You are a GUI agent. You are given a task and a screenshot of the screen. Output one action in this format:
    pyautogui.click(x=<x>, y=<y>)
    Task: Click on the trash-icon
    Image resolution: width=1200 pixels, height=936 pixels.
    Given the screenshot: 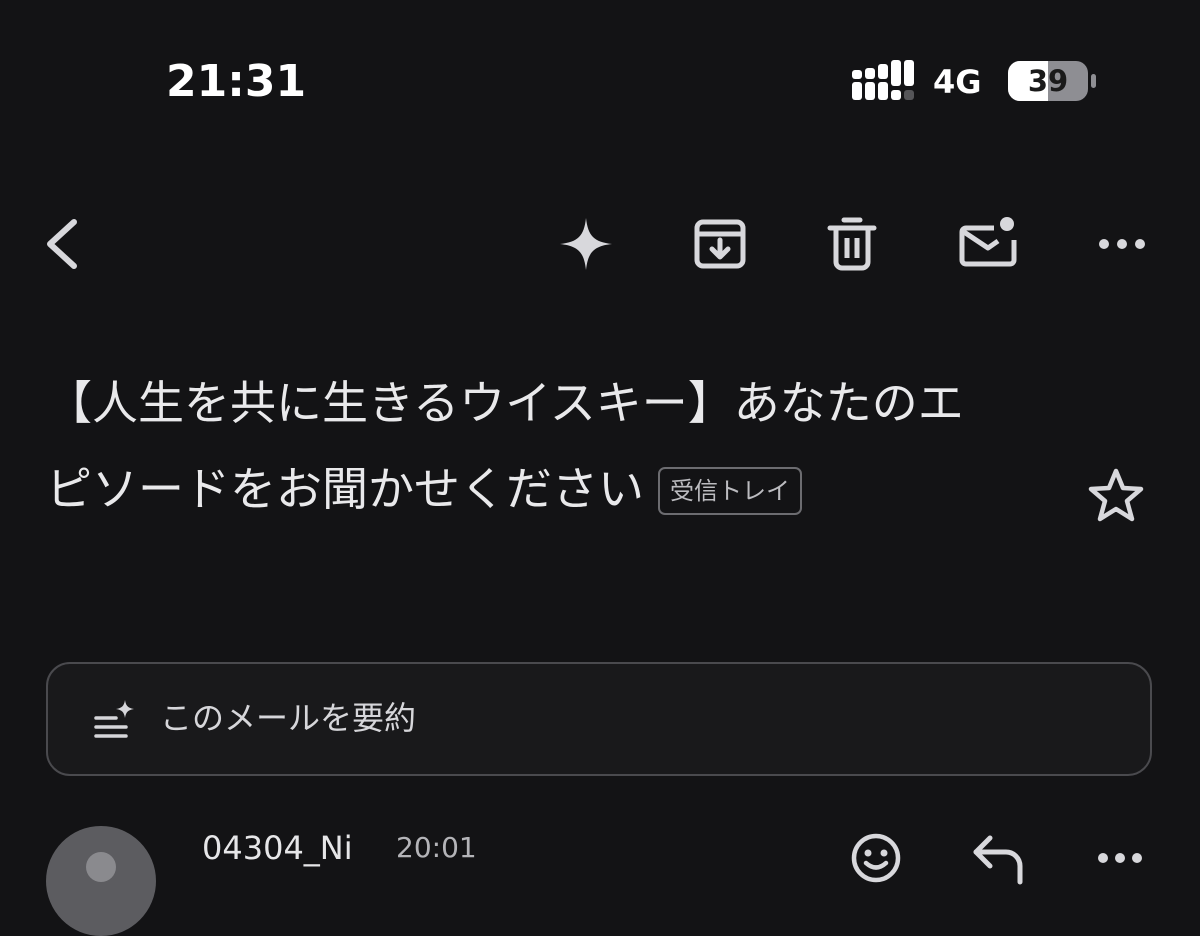 What is the action you would take?
    pyautogui.click(x=852, y=244)
    